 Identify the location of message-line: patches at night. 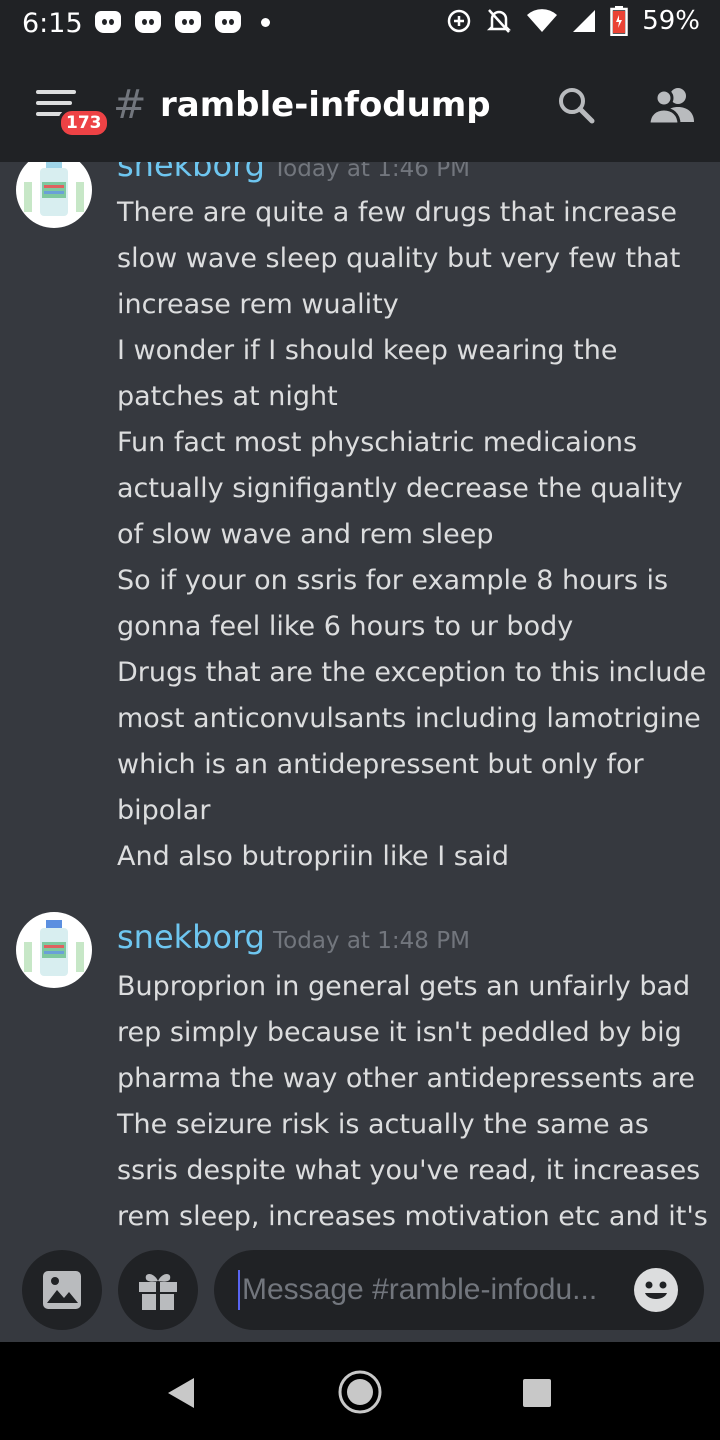
(227, 396).